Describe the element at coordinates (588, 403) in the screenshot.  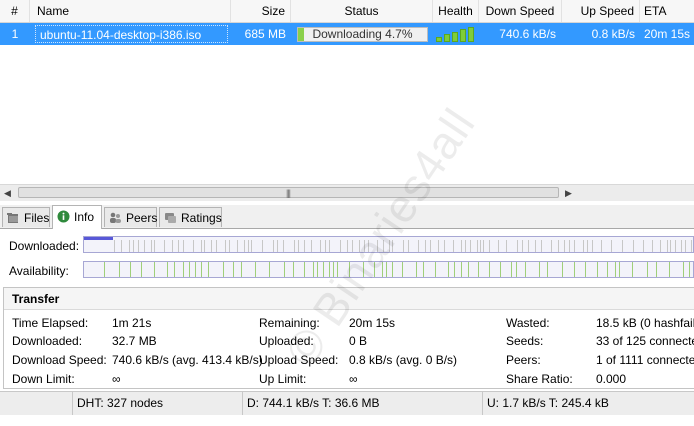
I see `upload-total-status: U: 1.7 kB/s T: 245.4 kB` at that location.